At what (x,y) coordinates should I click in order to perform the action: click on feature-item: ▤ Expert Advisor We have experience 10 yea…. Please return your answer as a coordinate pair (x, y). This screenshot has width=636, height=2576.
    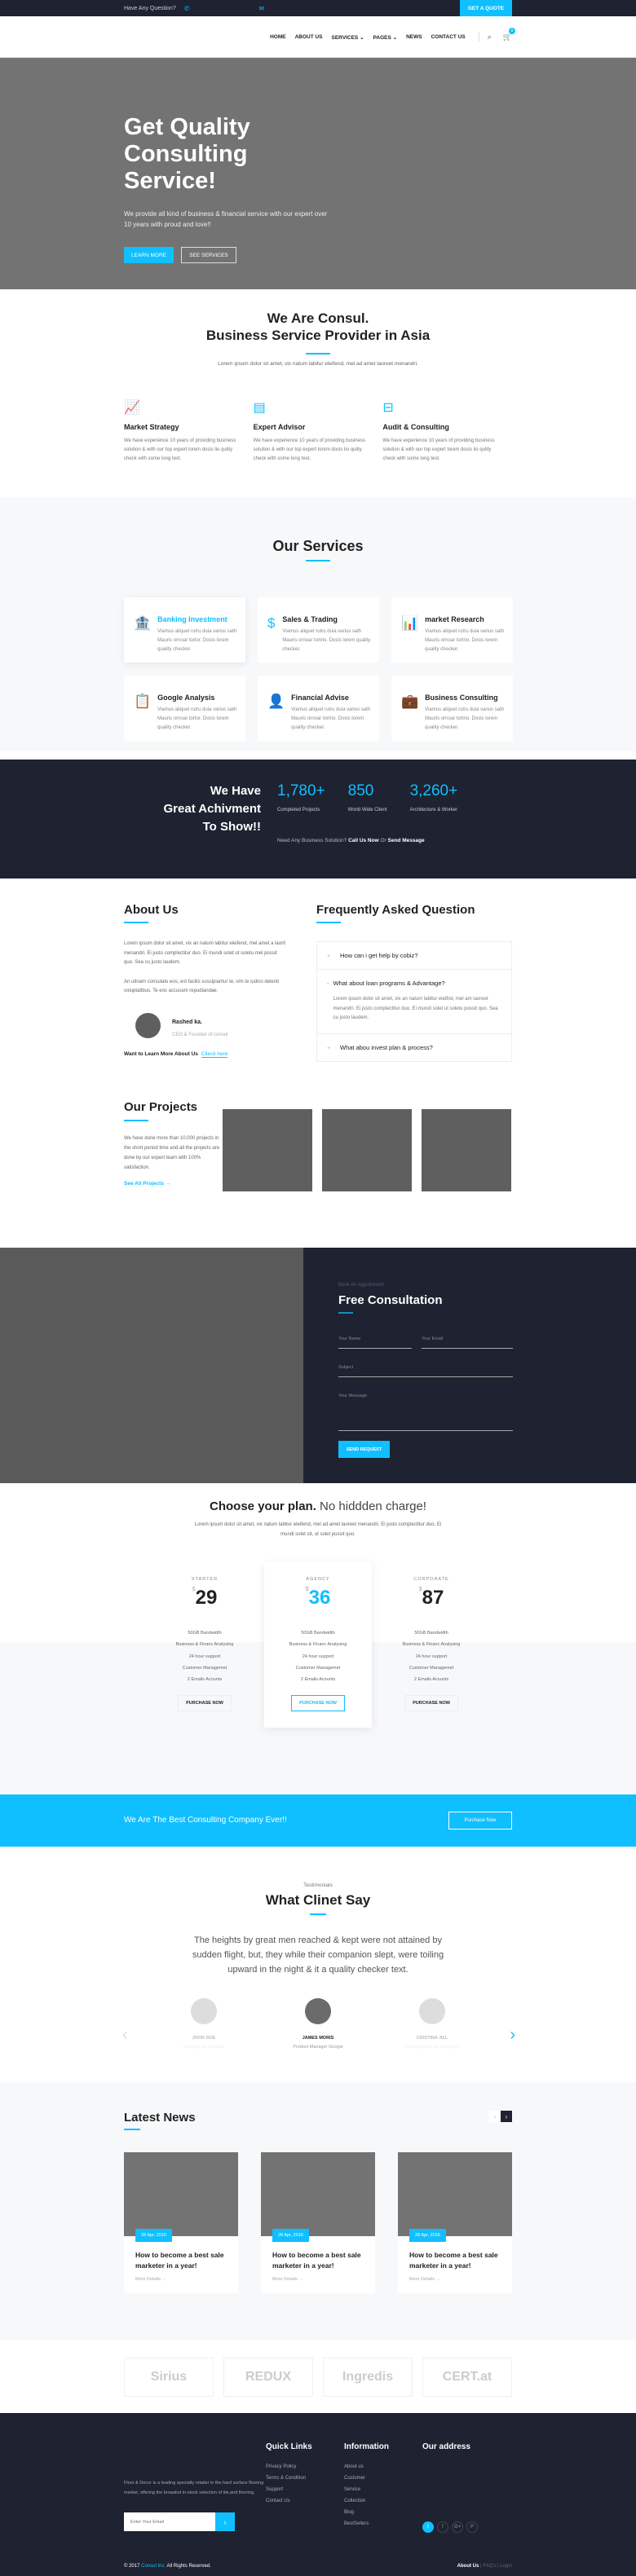
    Looking at the image, I should click on (318, 432).